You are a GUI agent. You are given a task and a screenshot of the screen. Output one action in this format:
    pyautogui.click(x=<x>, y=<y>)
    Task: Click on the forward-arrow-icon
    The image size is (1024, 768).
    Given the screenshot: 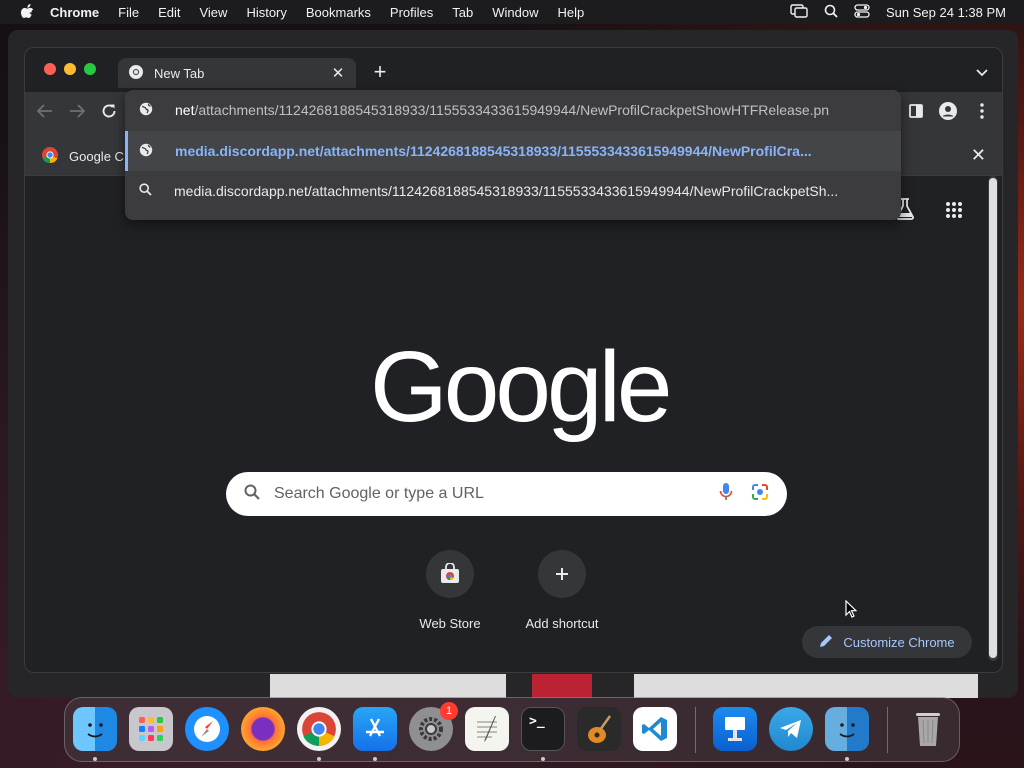 What is the action you would take?
    pyautogui.click(x=77, y=111)
    